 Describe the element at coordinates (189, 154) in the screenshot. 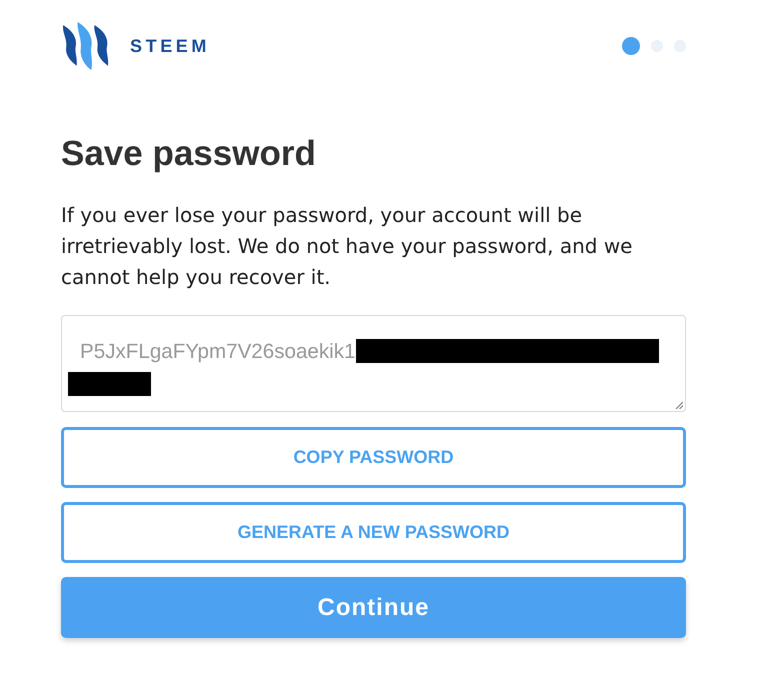

I see `page-title: Save password` at that location.